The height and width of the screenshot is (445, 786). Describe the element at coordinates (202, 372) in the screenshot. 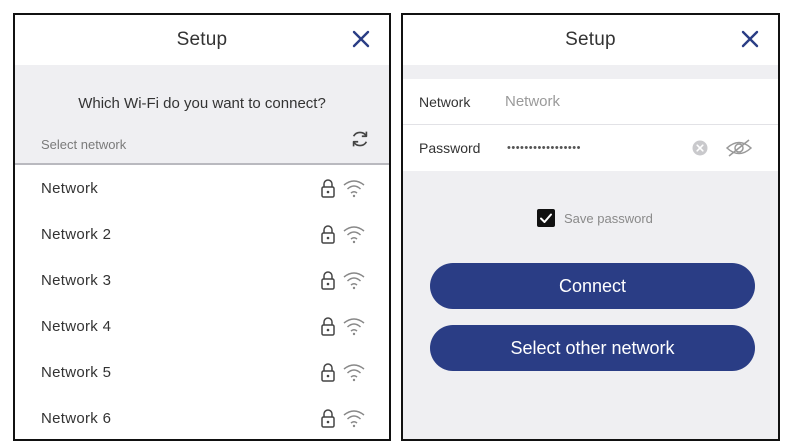

I see `network-list-item: Network 5` at that location.